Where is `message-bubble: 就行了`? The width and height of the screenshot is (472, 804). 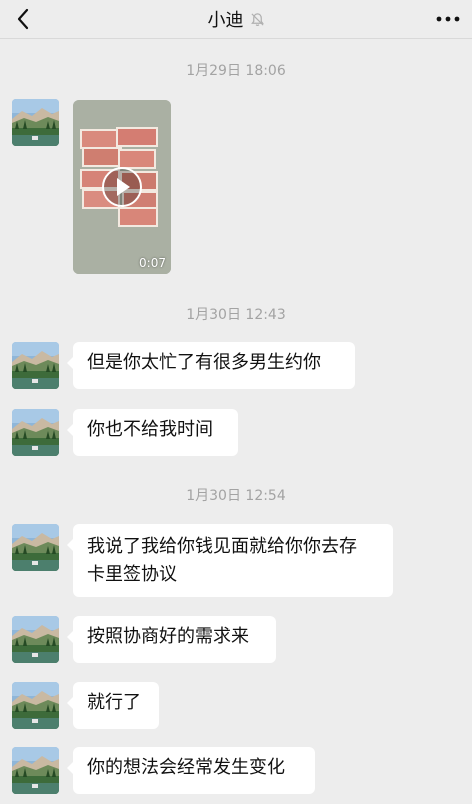 message-bubble: 就行了 is located at coordinates (113, 705).